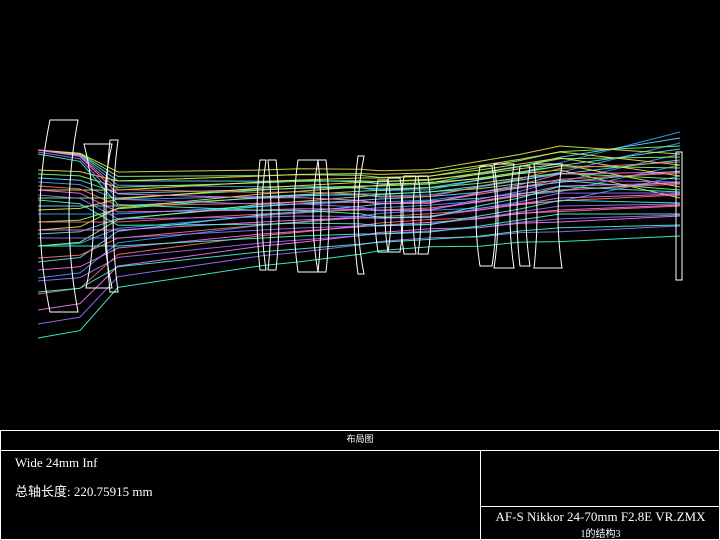 This screenshot has width=720, height=540. I want to click on info-left-cell: Wide 24mm Inf 总轴长度: 220.75915 mm, so click(240, 495).